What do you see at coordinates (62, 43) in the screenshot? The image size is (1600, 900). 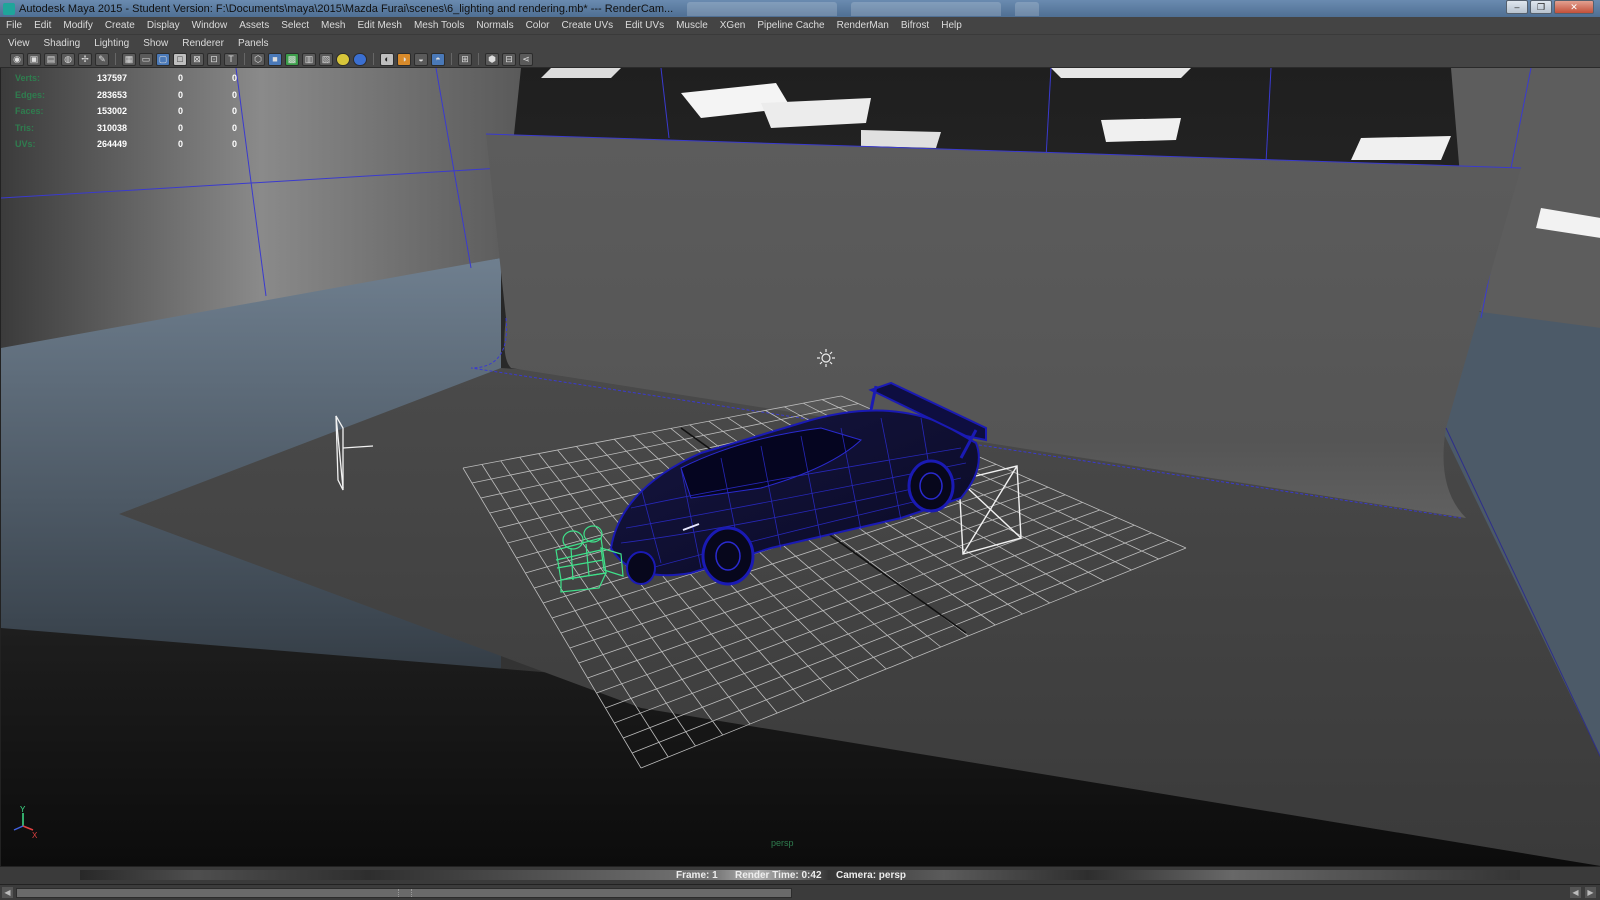 I see `panel-menu-shading: Shading` at bounding box center [62, 43].